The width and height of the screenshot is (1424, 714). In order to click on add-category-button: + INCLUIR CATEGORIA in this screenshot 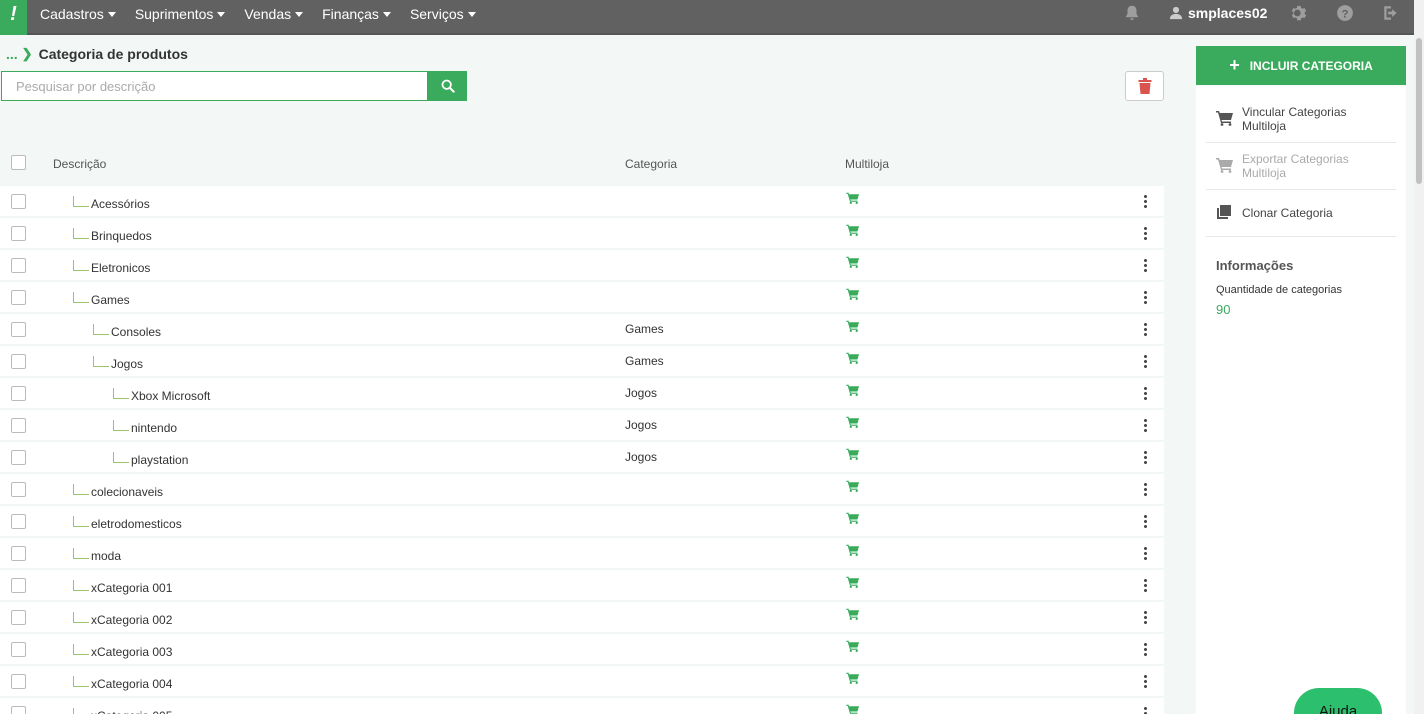, I will do `click(1301, 65)`.